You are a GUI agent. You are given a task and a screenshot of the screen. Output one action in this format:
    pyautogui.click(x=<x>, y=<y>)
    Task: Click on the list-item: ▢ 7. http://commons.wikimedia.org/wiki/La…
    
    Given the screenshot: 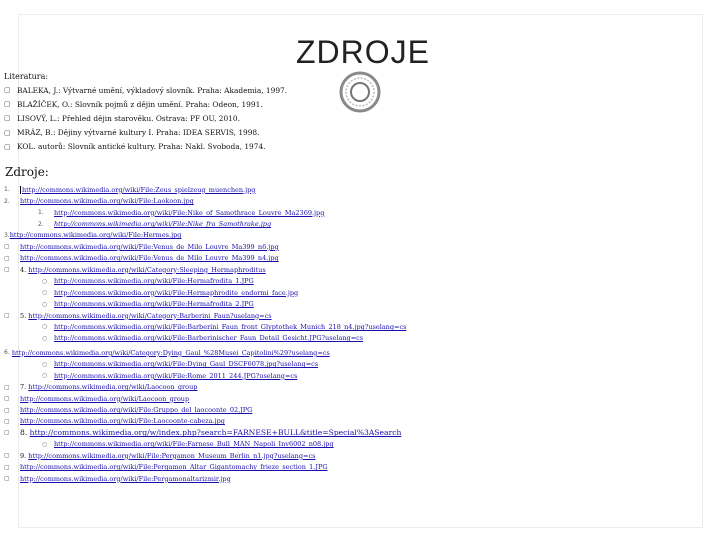 What is the action you would take?
    pyautogui.click(x=360, y=386)
    